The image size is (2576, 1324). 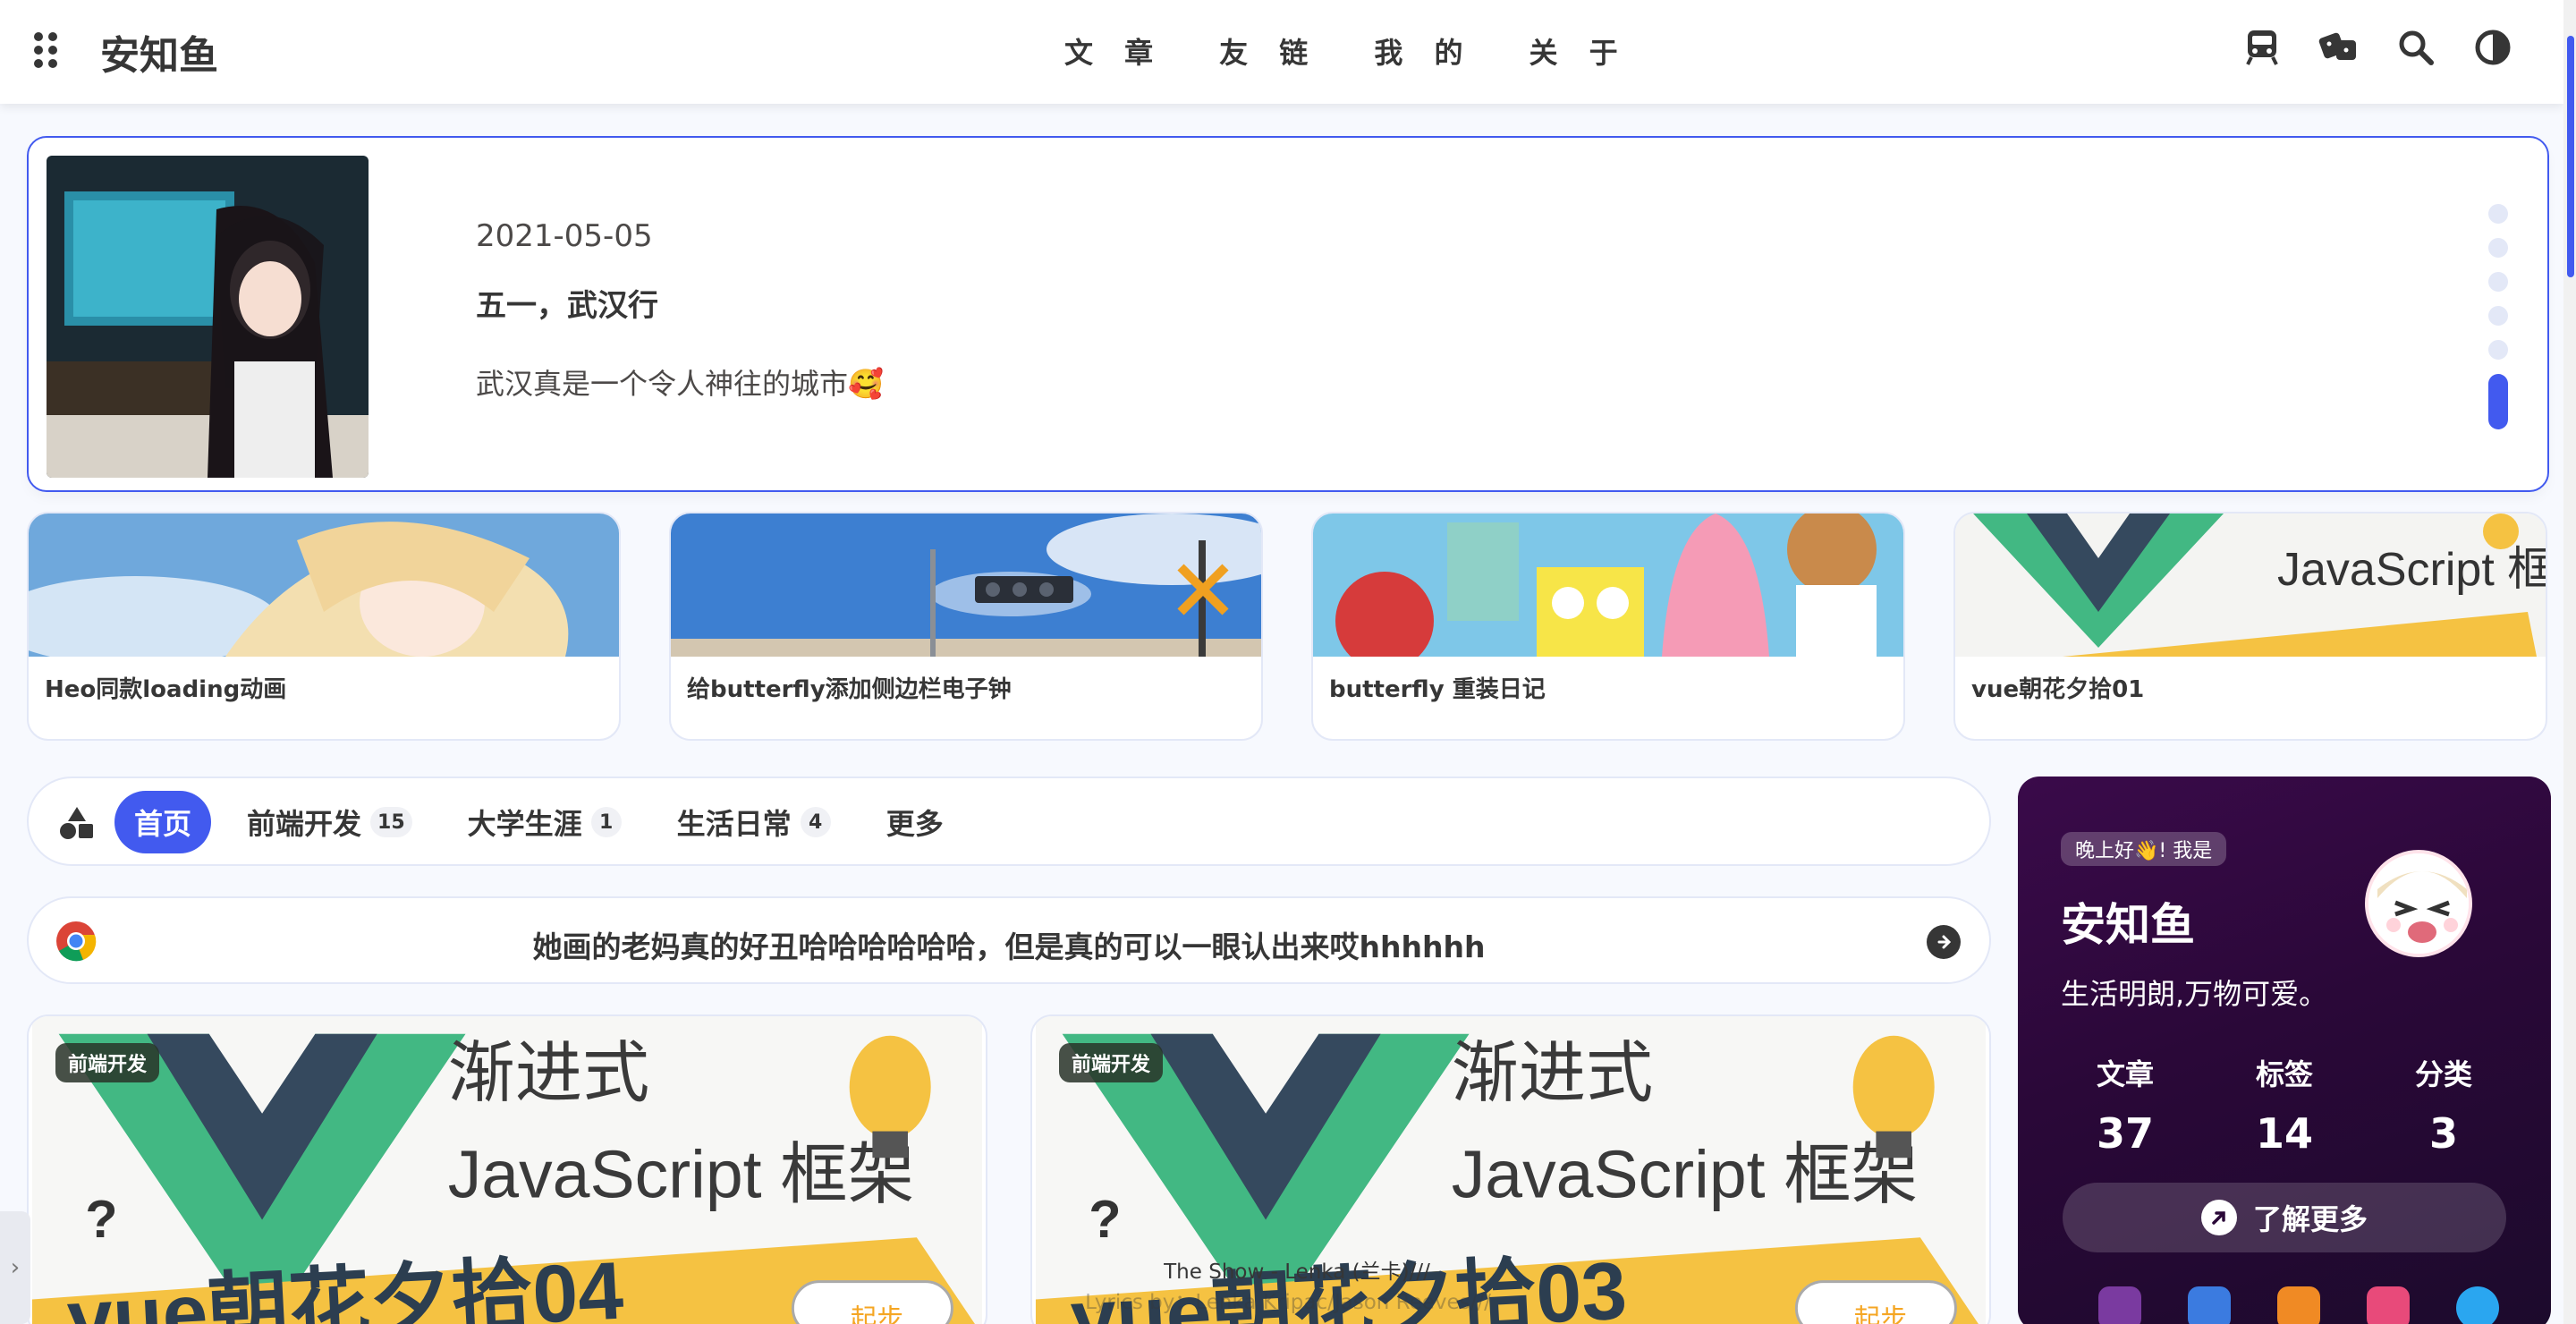 I want to click on stat-value: 14, so click(x=2284, y=1133).